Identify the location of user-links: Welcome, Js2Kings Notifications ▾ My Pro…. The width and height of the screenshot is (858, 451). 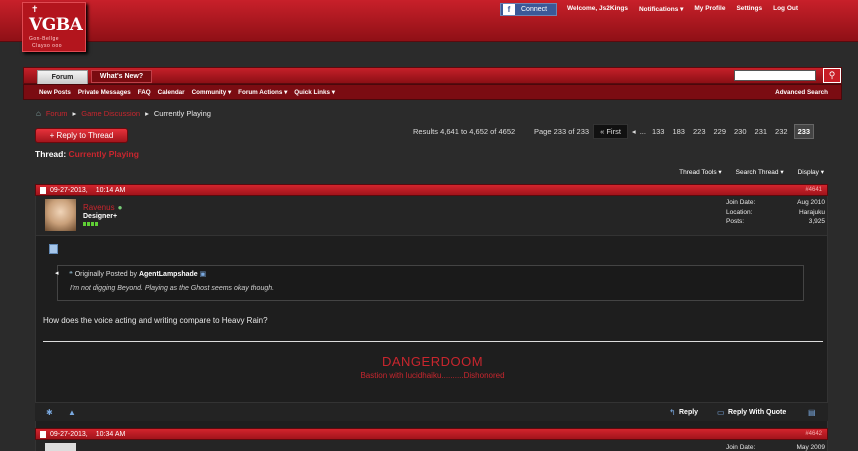
(682, 9).